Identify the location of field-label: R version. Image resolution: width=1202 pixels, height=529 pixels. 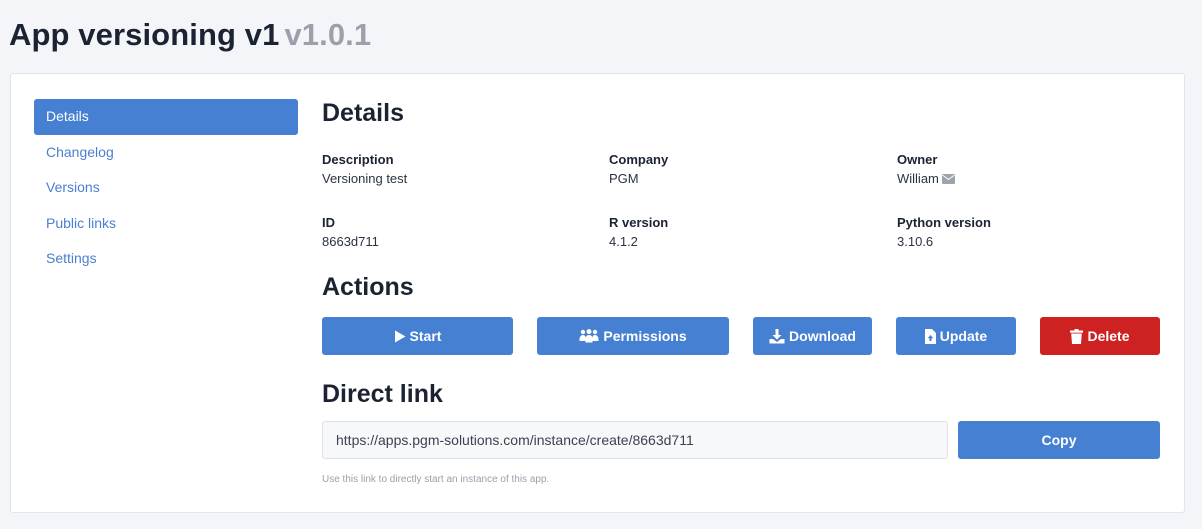
(639, 222).